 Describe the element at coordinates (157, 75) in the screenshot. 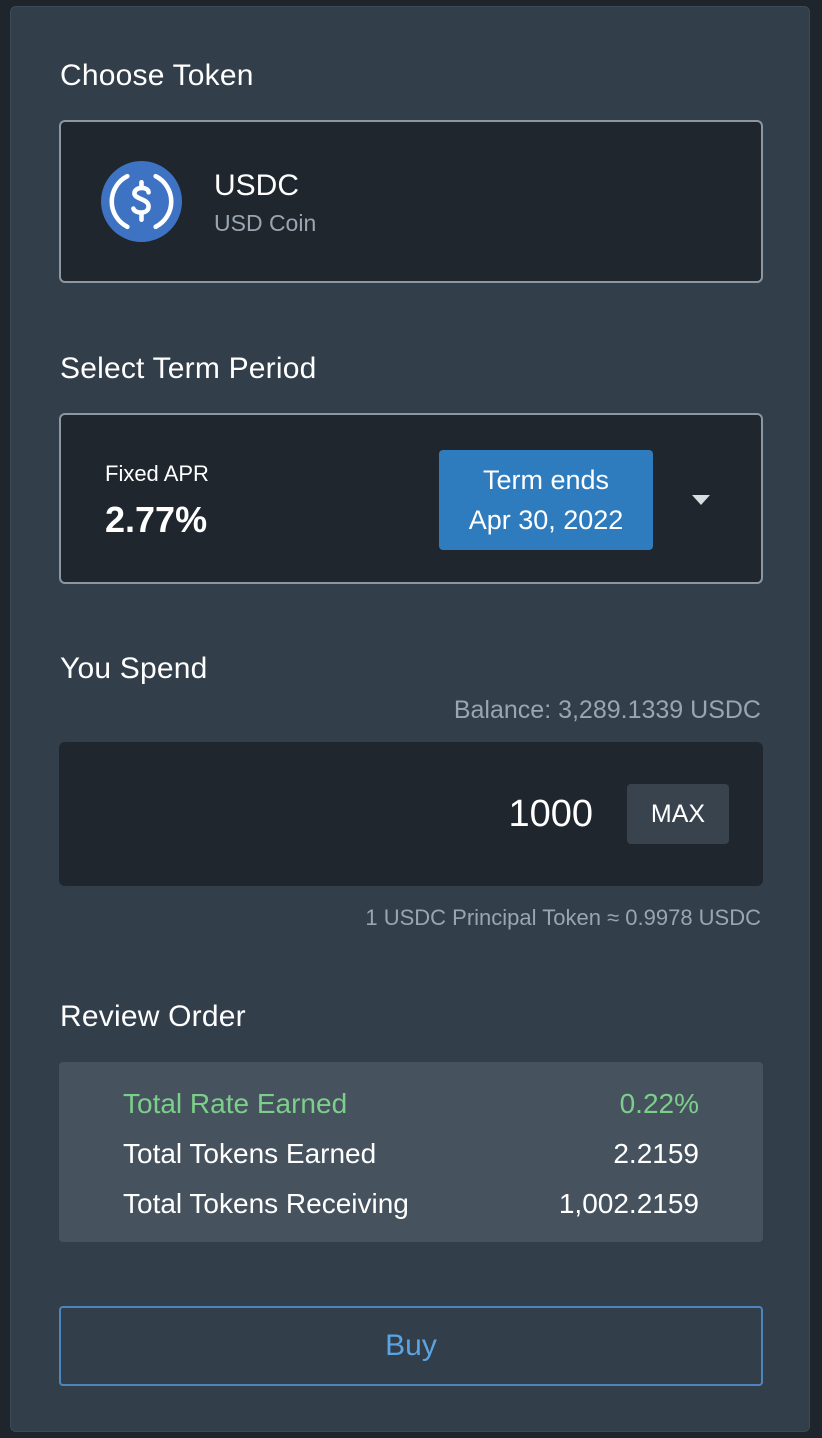

I see `choose-token-heading: Choose Token` at that location.